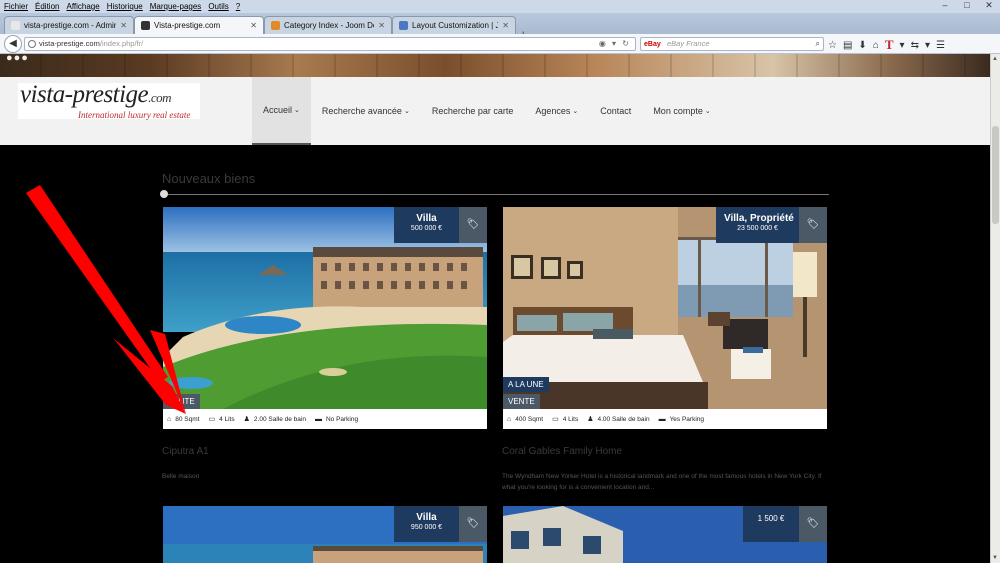 This screenshot has width=1000, height=563. Describe the element at coordinates (995, 308) in the screenshot. I see `page-scrollbar: ▲ ▼` at that location.